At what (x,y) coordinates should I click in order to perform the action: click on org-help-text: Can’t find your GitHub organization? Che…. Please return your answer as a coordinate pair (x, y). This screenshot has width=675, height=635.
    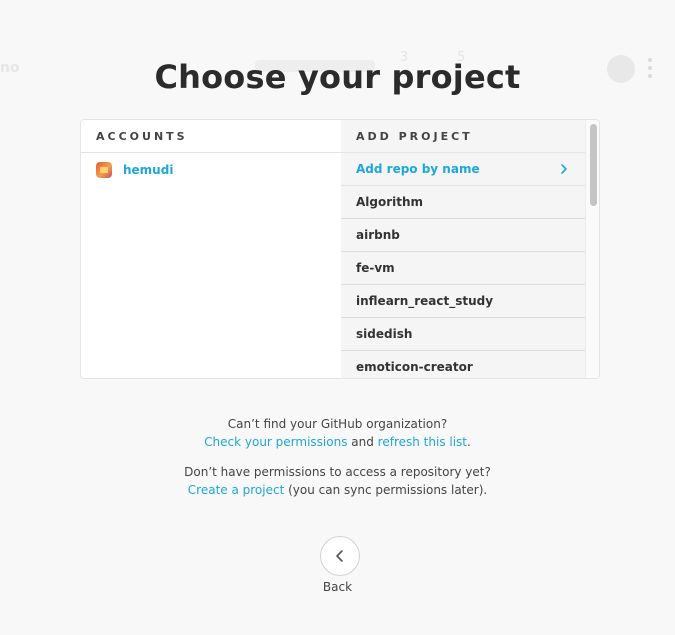
    Looking at the image, I should click on (337, 433).